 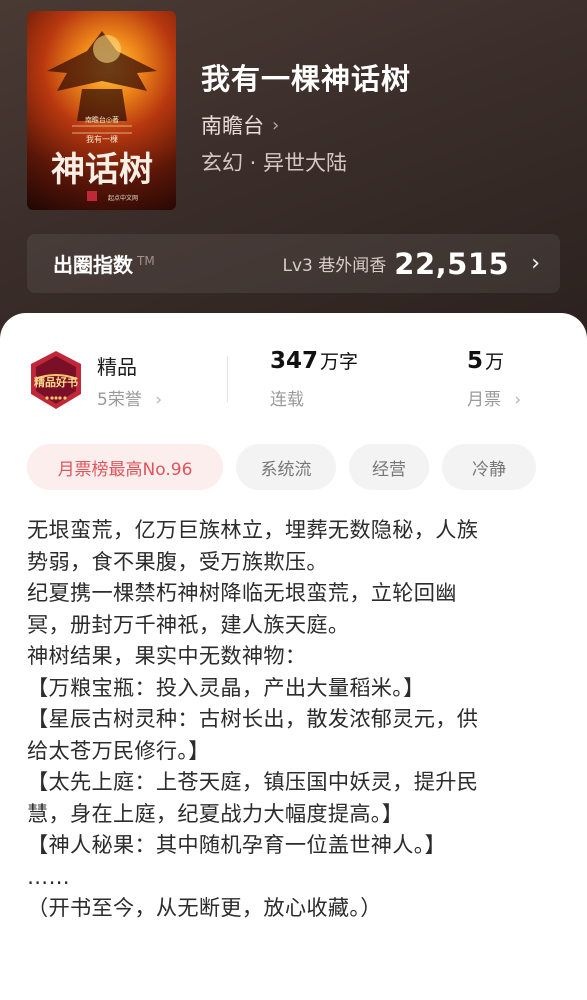 What do you see at coordinates (286, 467) in the screenshot?
I see `tag-item: 系统流` at bounding box center [286, 467].